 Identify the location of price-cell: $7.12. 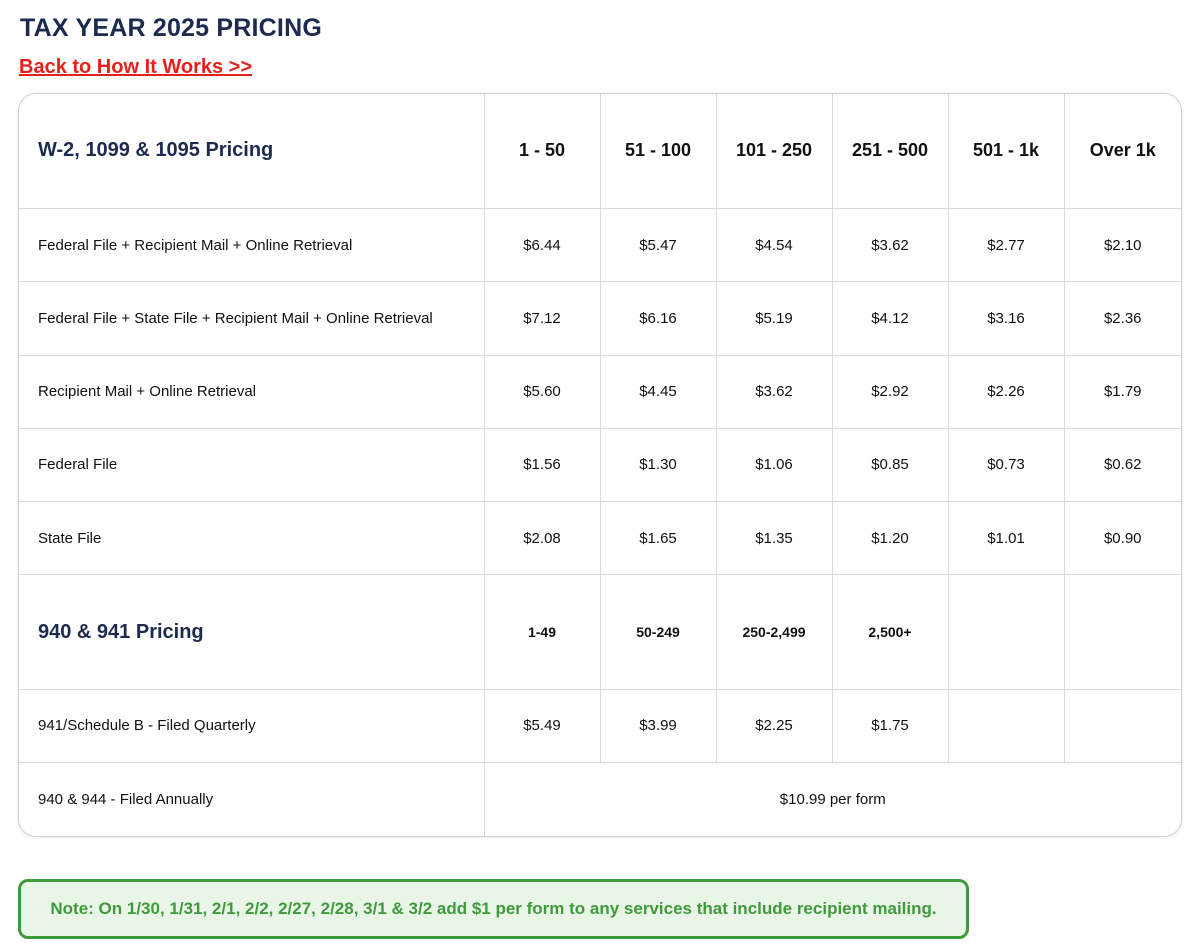
(542, 318).